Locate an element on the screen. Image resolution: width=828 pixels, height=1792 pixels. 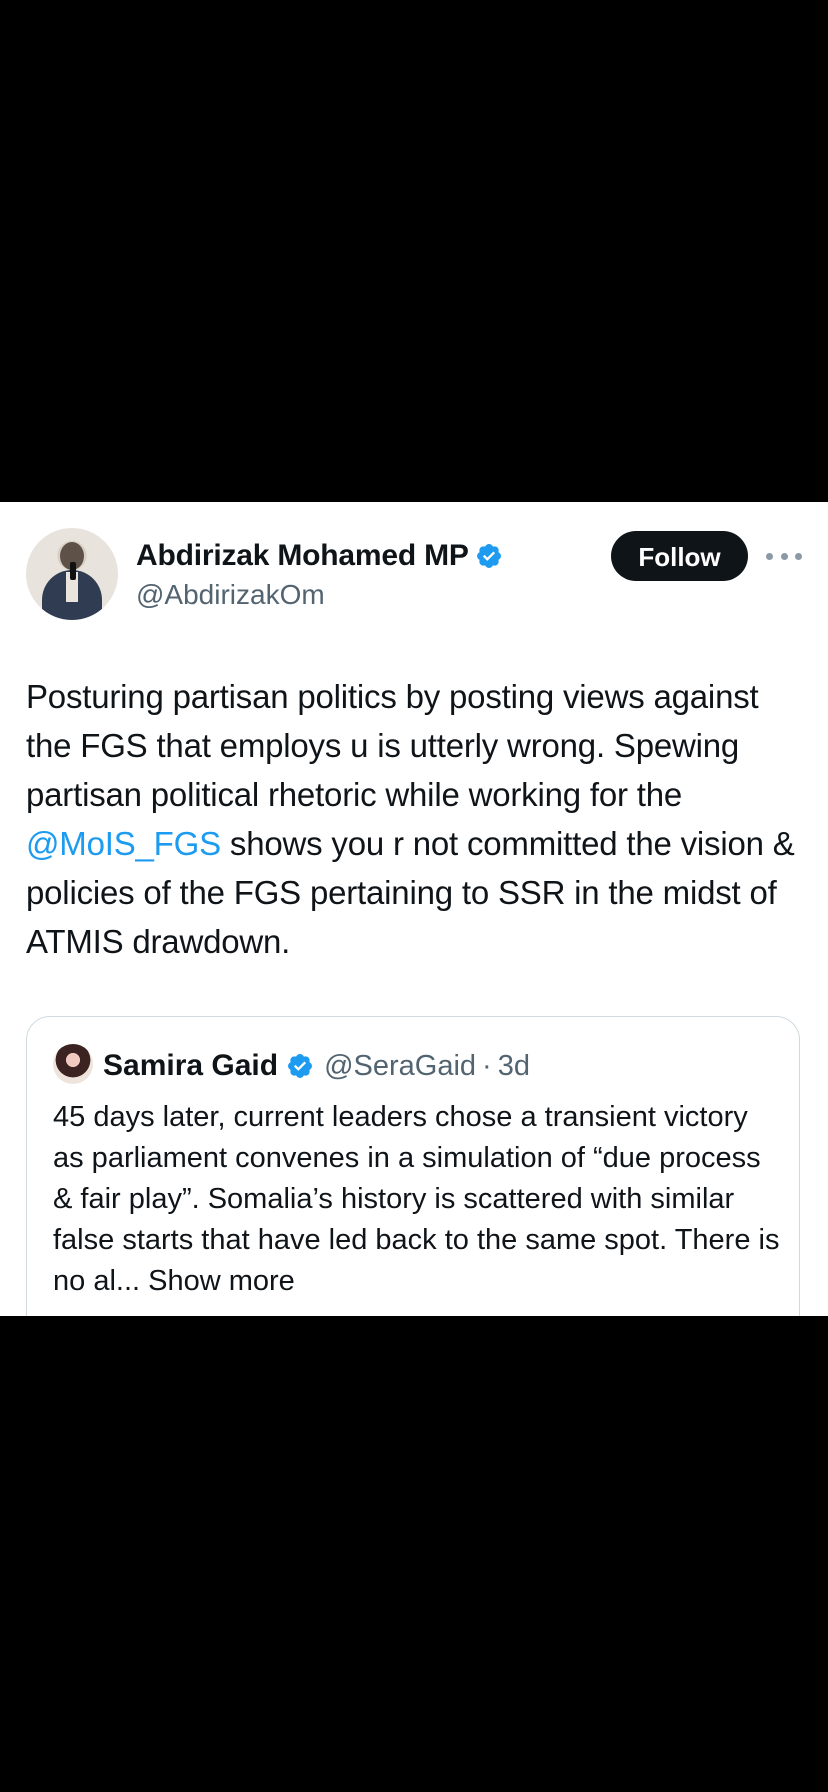
author-avatar is located at coordinates (72, 574).